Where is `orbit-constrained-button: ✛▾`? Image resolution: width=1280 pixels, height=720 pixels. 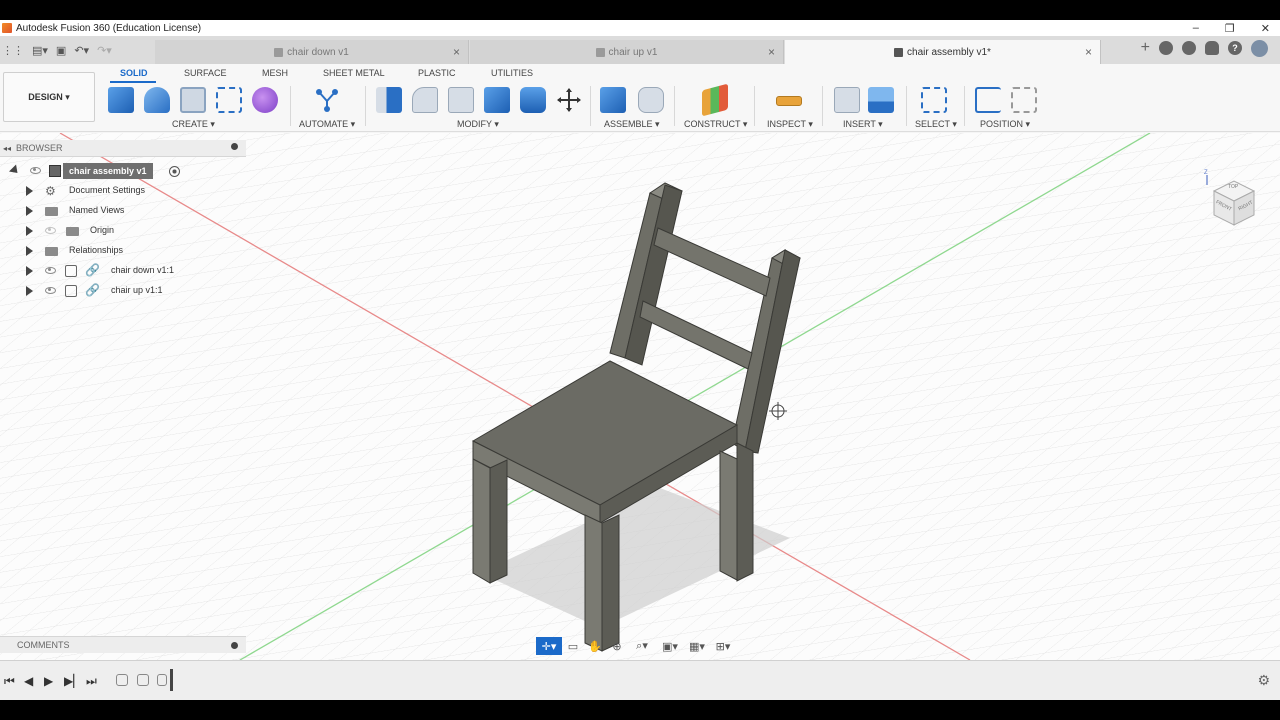
orbit-constrained-button: ✛▾ is located at coordinates (549, 646).